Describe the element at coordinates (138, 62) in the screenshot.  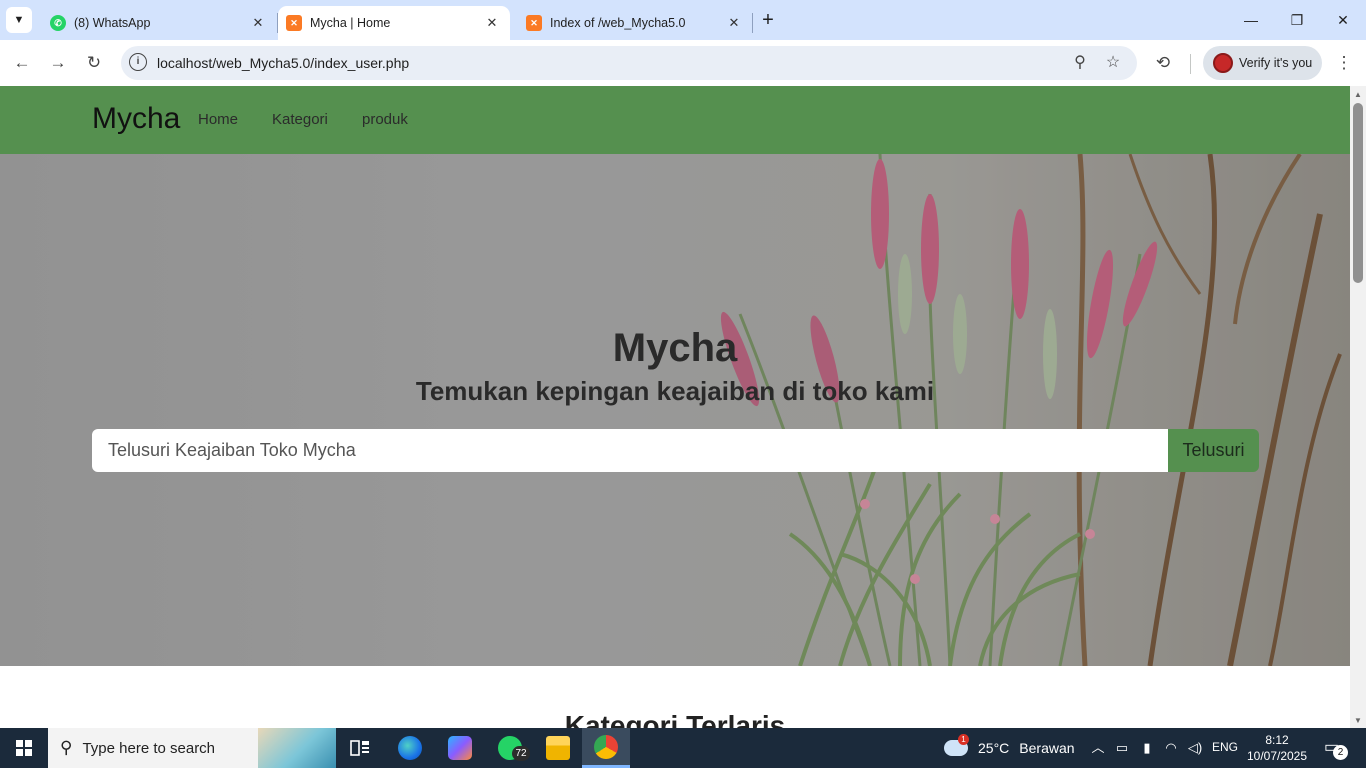
I see `site-info-icon: i` at that location.